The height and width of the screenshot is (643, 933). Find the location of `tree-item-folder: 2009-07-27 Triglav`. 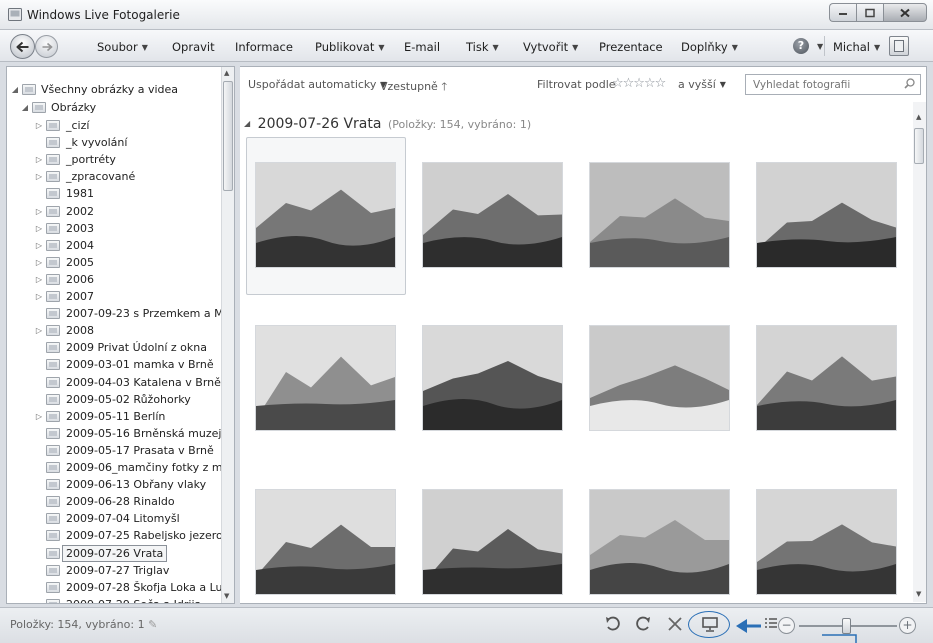

tree-item-folder: 2009-07-27 Triglav is located at coordinates (120, 570).